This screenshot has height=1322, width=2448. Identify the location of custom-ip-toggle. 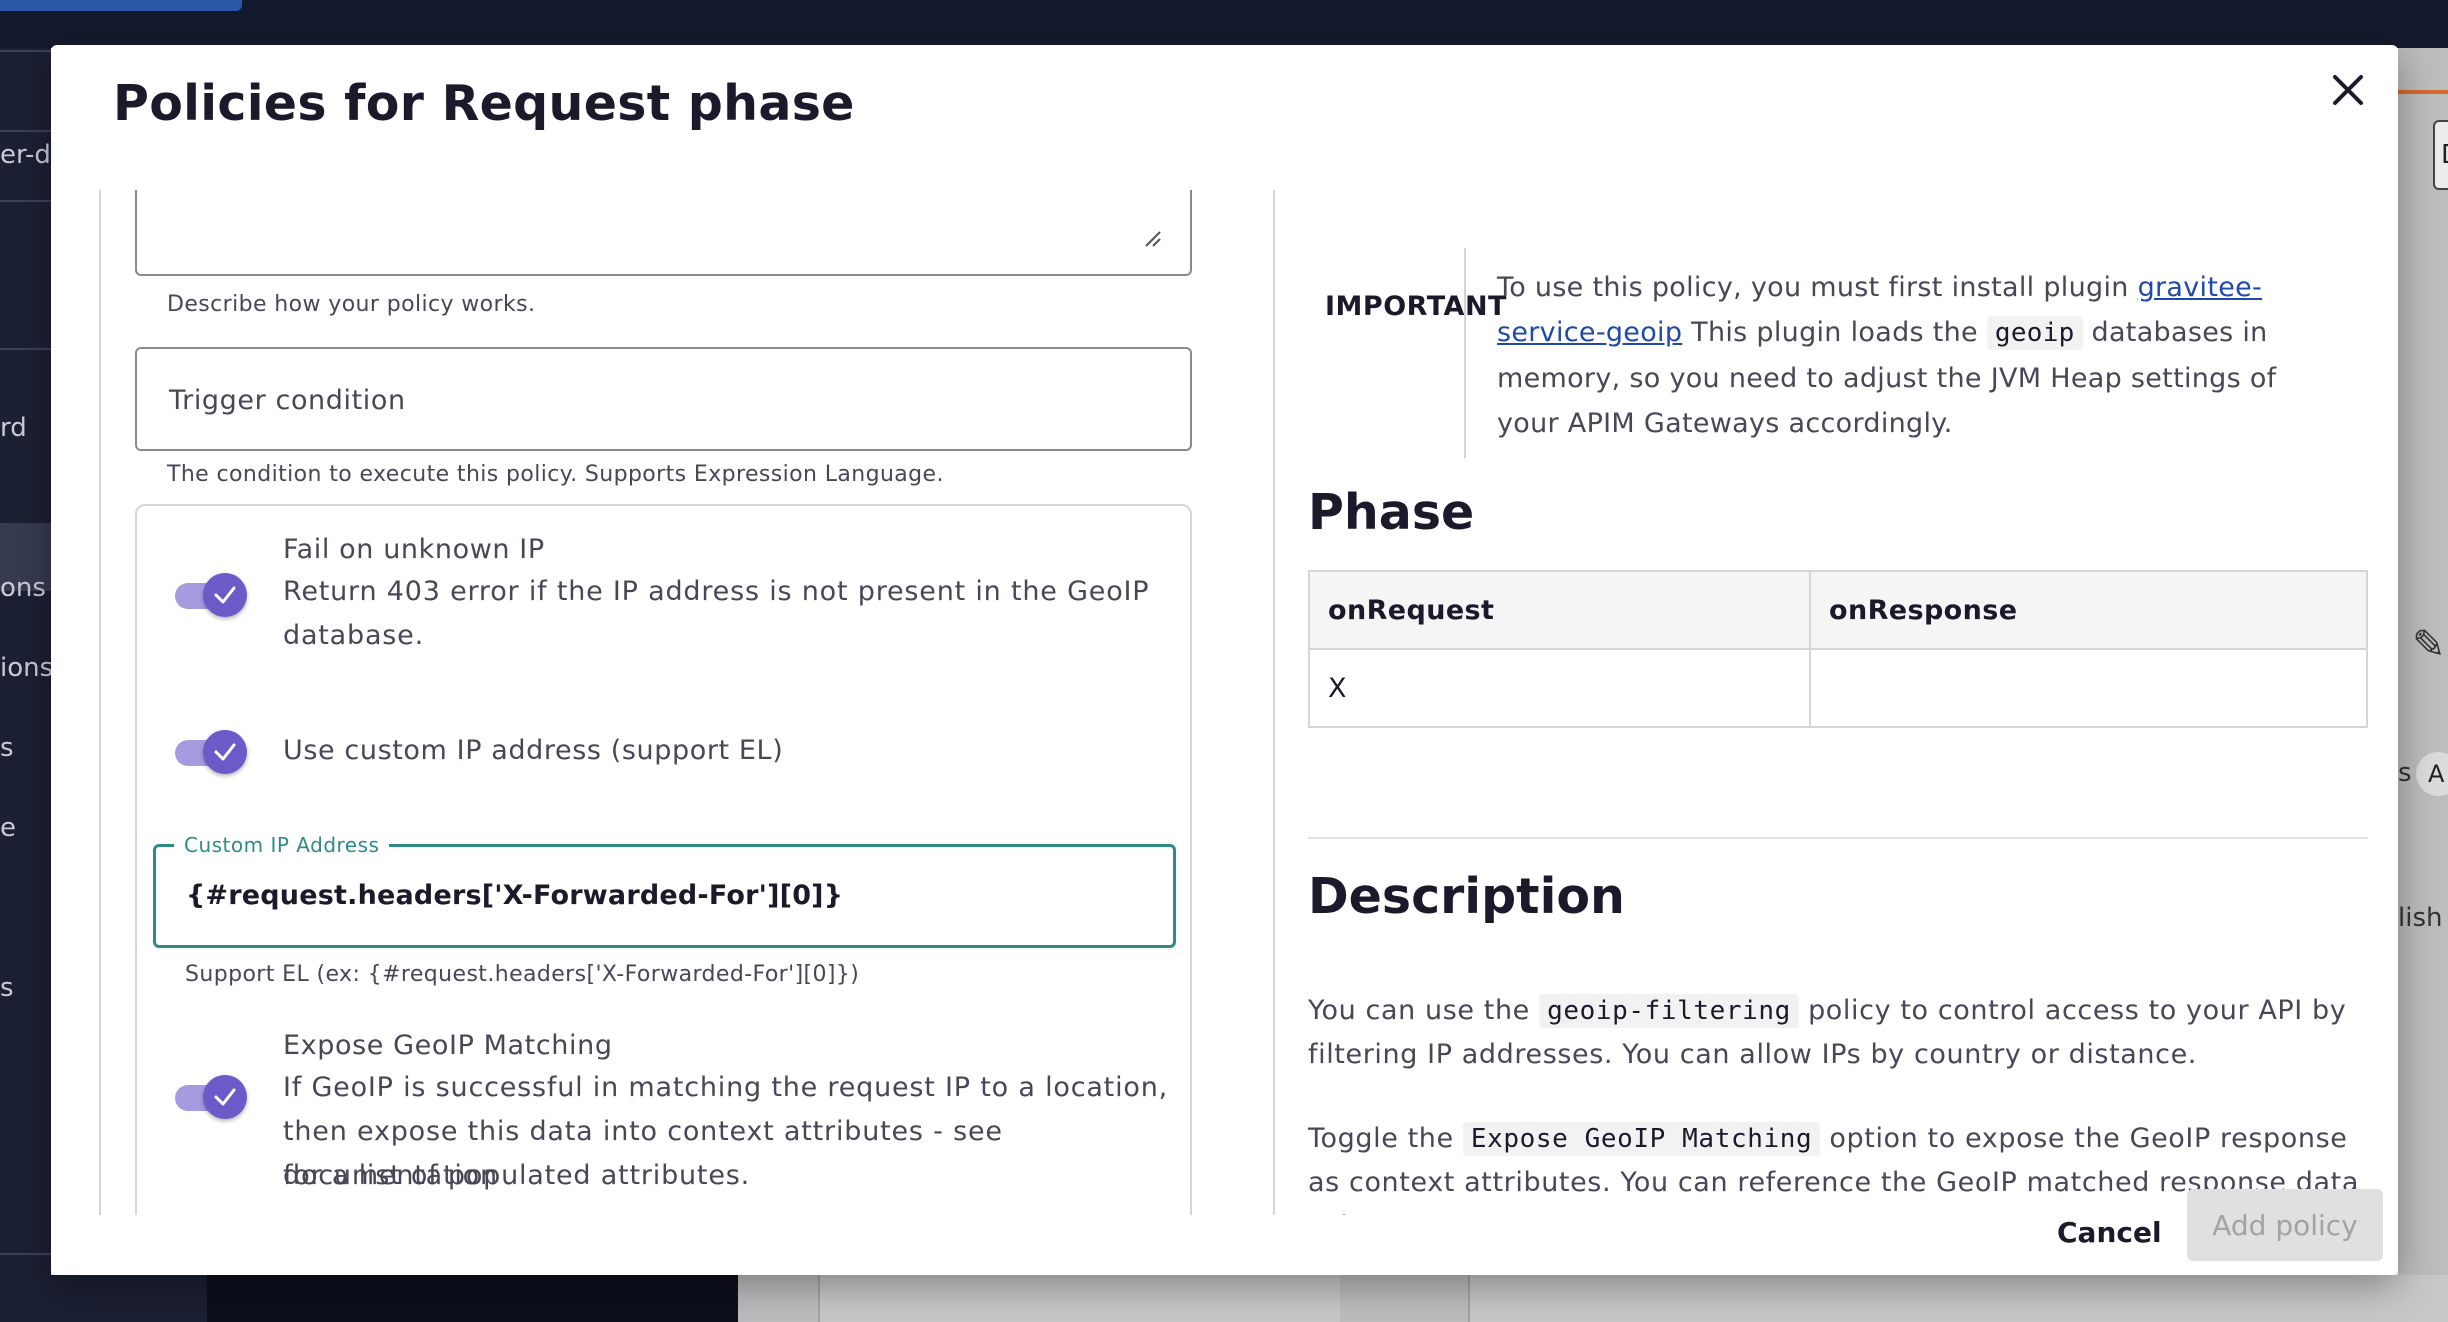
(211, 752).